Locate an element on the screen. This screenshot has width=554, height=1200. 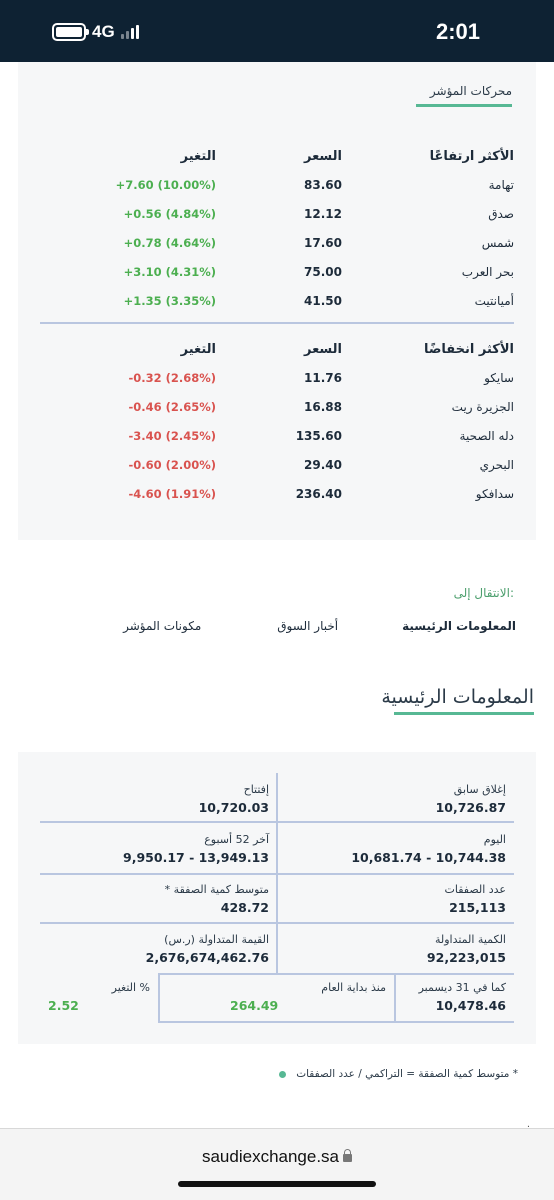
prev-close-value: 10,726.87 is located at coordinates (470, 807).